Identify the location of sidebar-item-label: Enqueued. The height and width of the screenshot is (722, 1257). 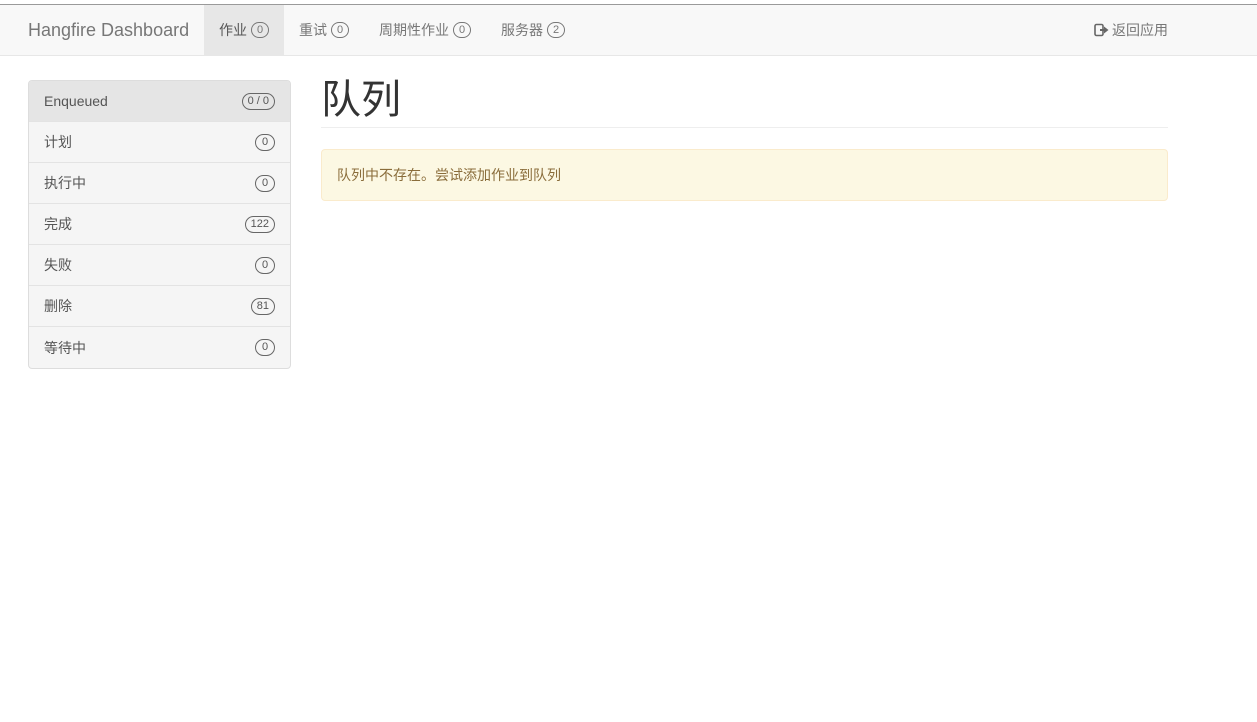
(76, 101).